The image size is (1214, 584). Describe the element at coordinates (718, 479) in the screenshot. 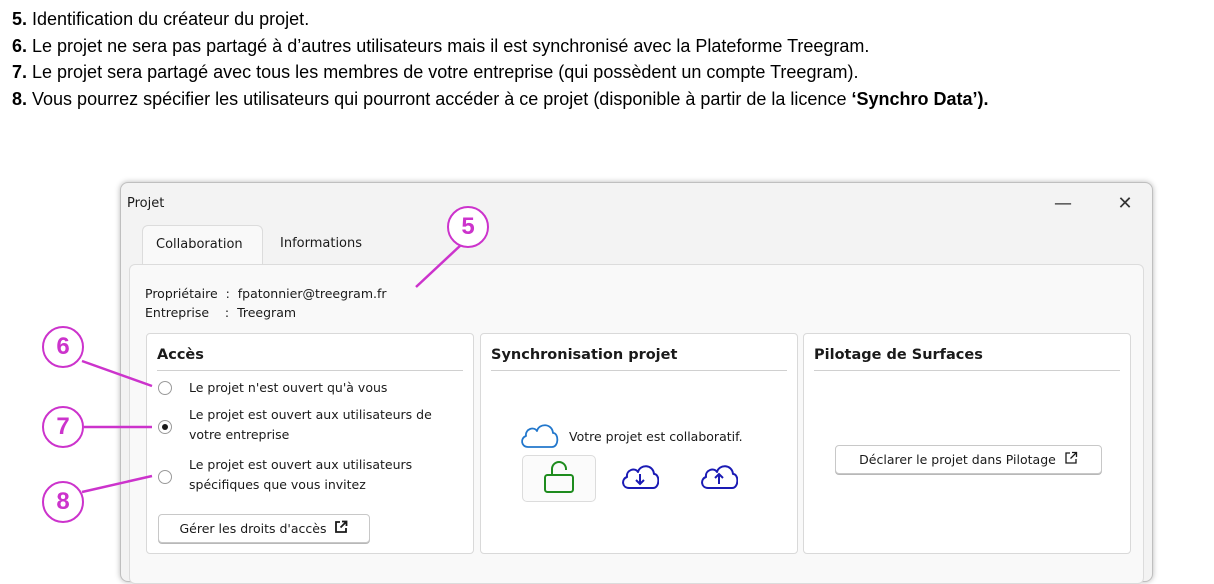

I see `cloud-upload-icon` at that location.